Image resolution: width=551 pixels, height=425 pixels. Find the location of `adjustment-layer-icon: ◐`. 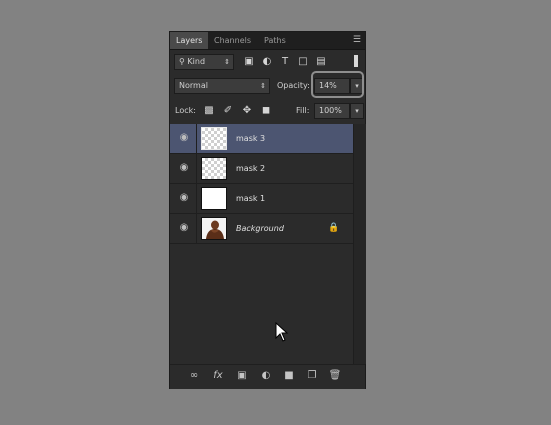

adjustment-layer-icon: ◐ is located at coordinates (266, 376).